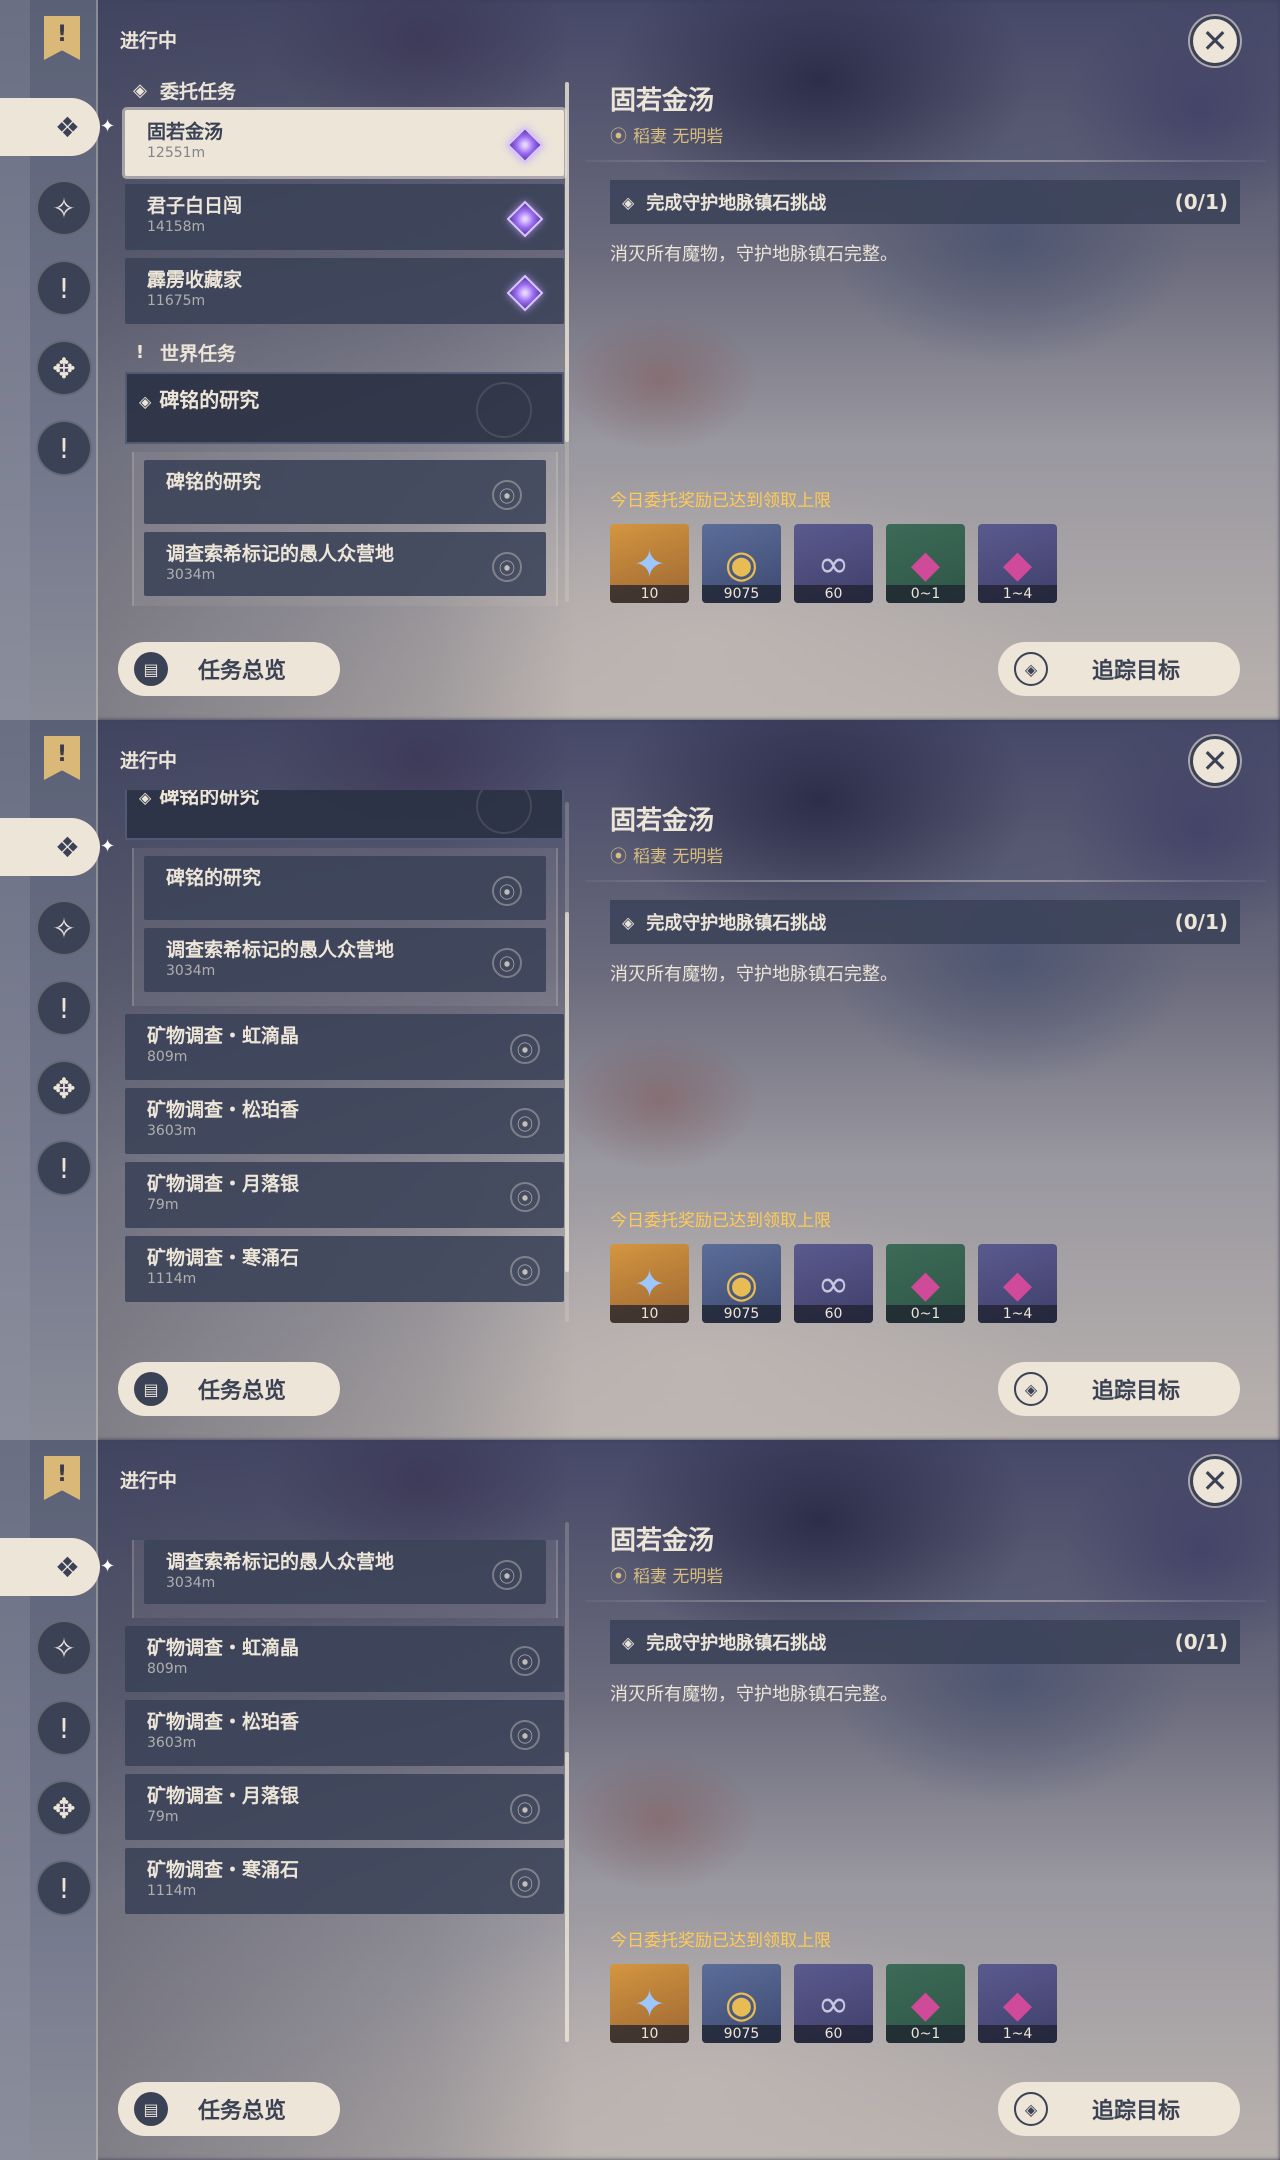 This screenshot has width=1280, height=2160. What do you see at coordinates (344, 143) in the screenshot?
I see `quest-item-commission: 固若金汤 12551m` at bounding box center [344, 143].